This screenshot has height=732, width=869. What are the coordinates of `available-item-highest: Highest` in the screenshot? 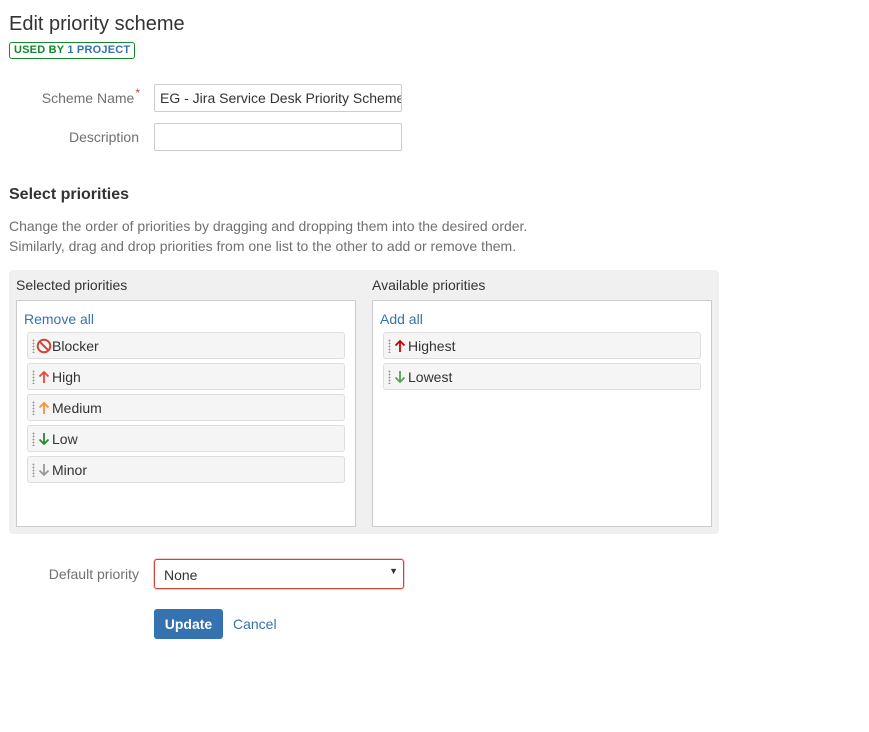 It's located at (542, 345).